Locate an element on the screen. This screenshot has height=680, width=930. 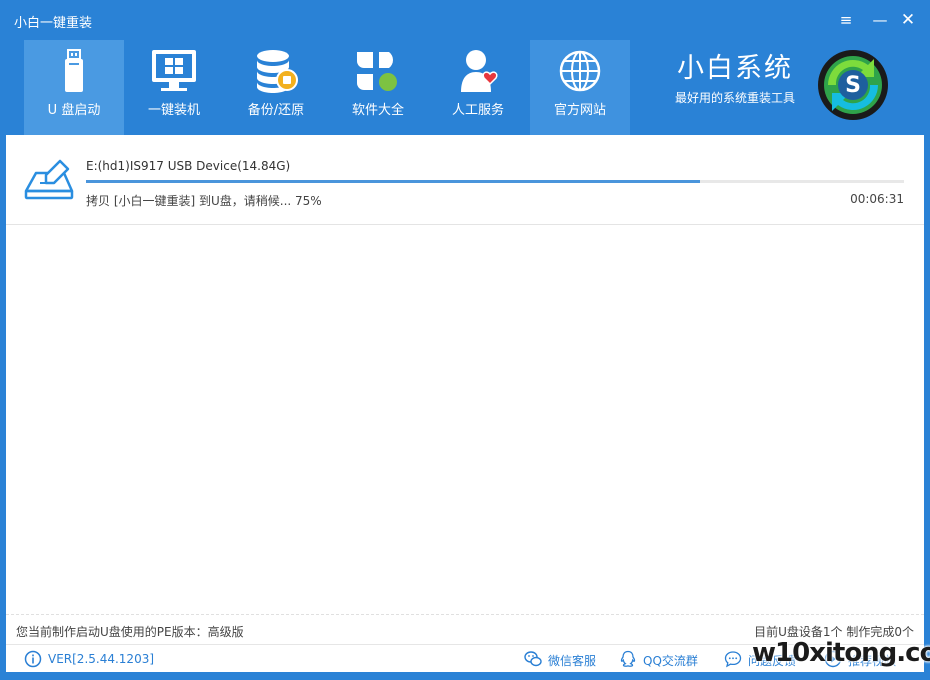
wechat-icon is located at coordinates (533, 659).